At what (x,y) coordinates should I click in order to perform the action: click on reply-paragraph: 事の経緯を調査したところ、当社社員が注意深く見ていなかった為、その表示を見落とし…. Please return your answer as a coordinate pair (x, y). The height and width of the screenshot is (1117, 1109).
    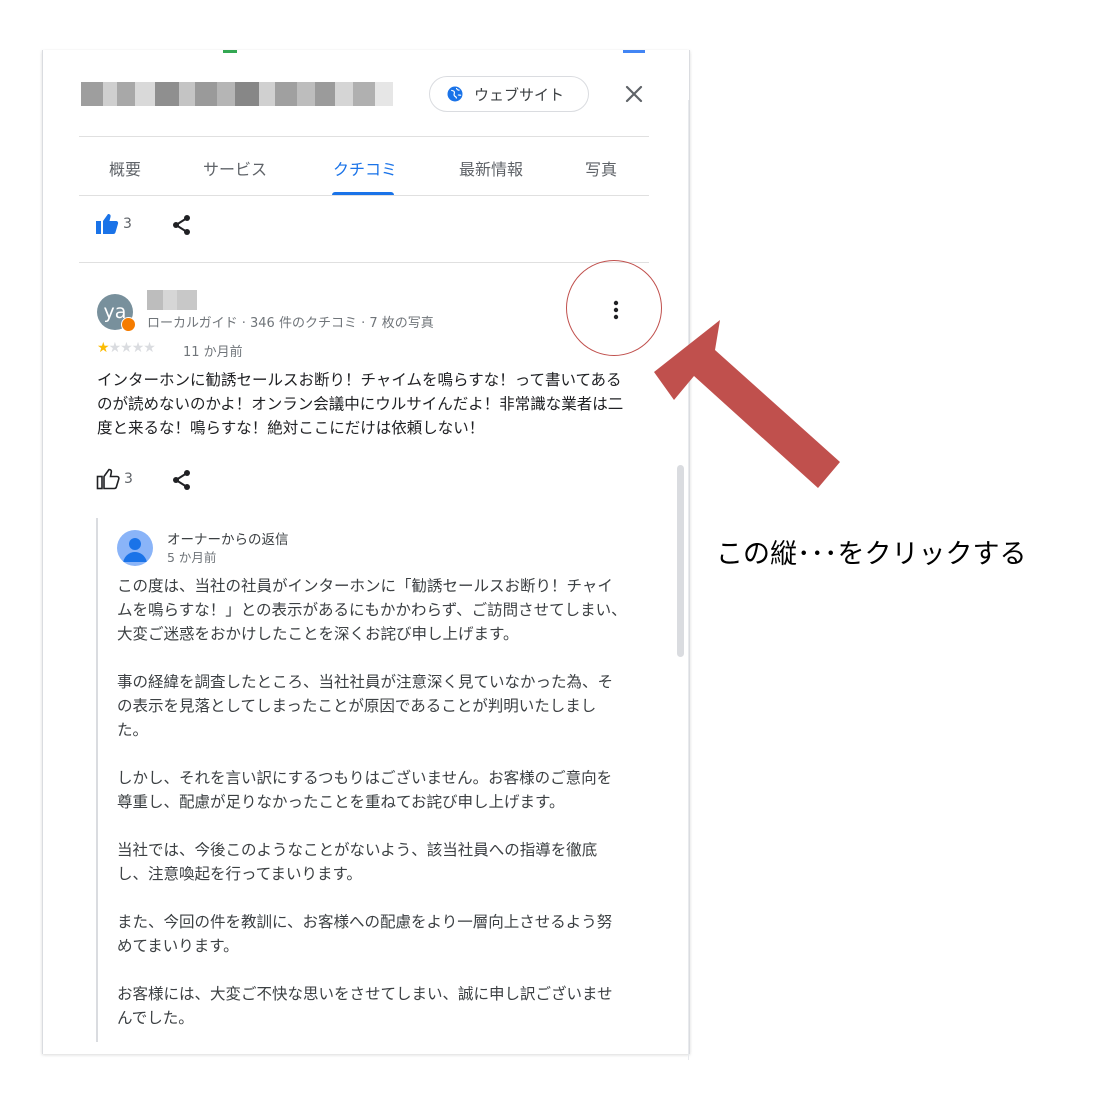
    Looking at the image, I should click on (365, 706).